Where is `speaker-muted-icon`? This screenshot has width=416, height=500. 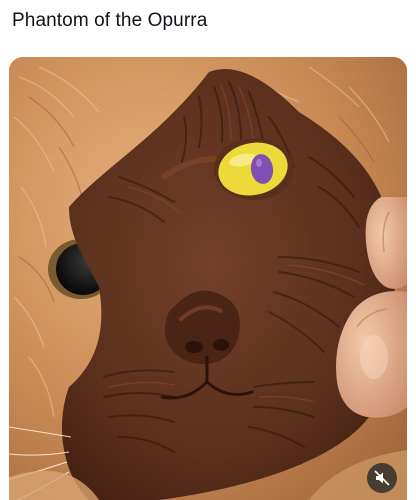
speaker-muted-icon is located at coordinates (382, 478).